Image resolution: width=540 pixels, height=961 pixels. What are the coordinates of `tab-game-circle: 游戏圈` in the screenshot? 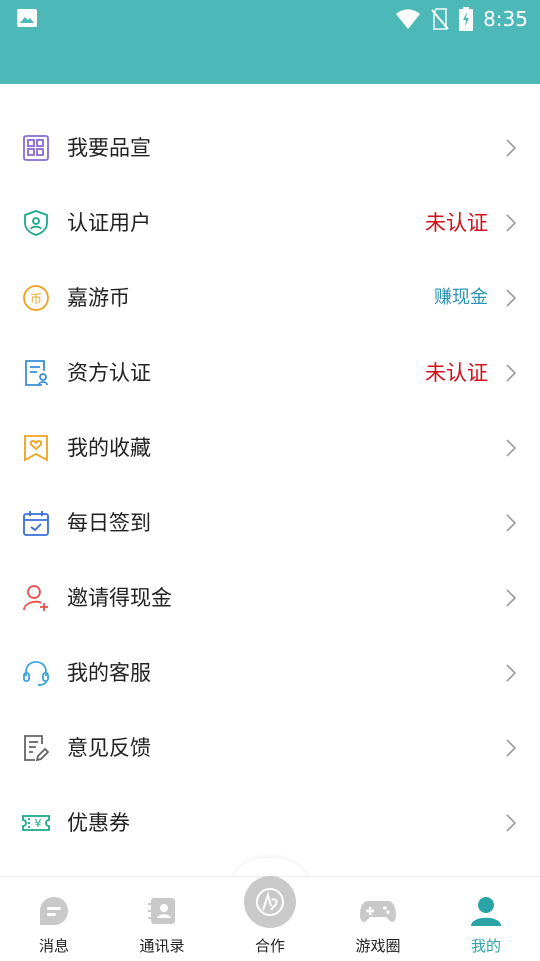 It's located at (378, 919).